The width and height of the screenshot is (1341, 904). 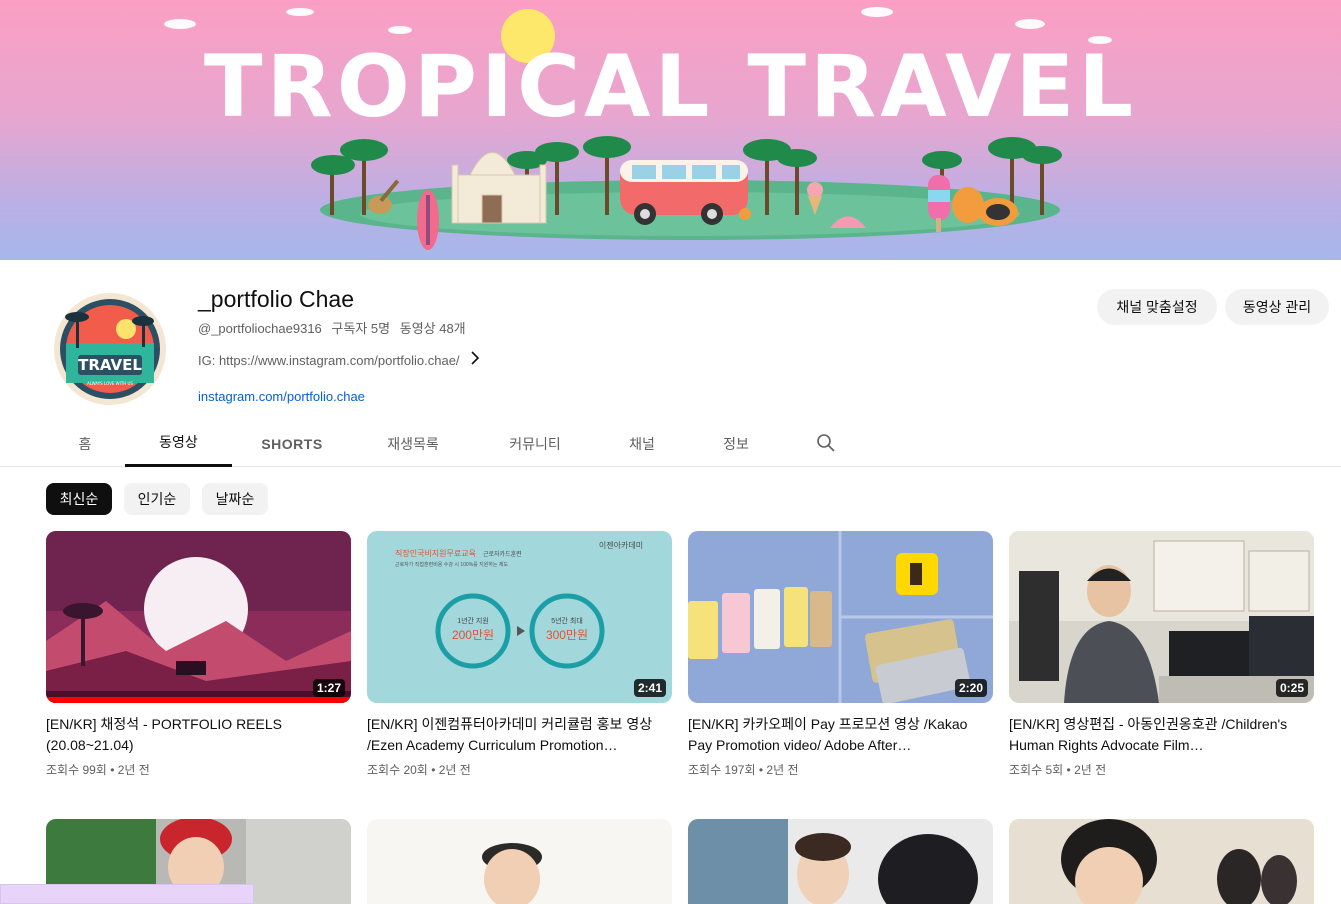 I want to click on tab-home: 홈, so click(x=85, y=443).